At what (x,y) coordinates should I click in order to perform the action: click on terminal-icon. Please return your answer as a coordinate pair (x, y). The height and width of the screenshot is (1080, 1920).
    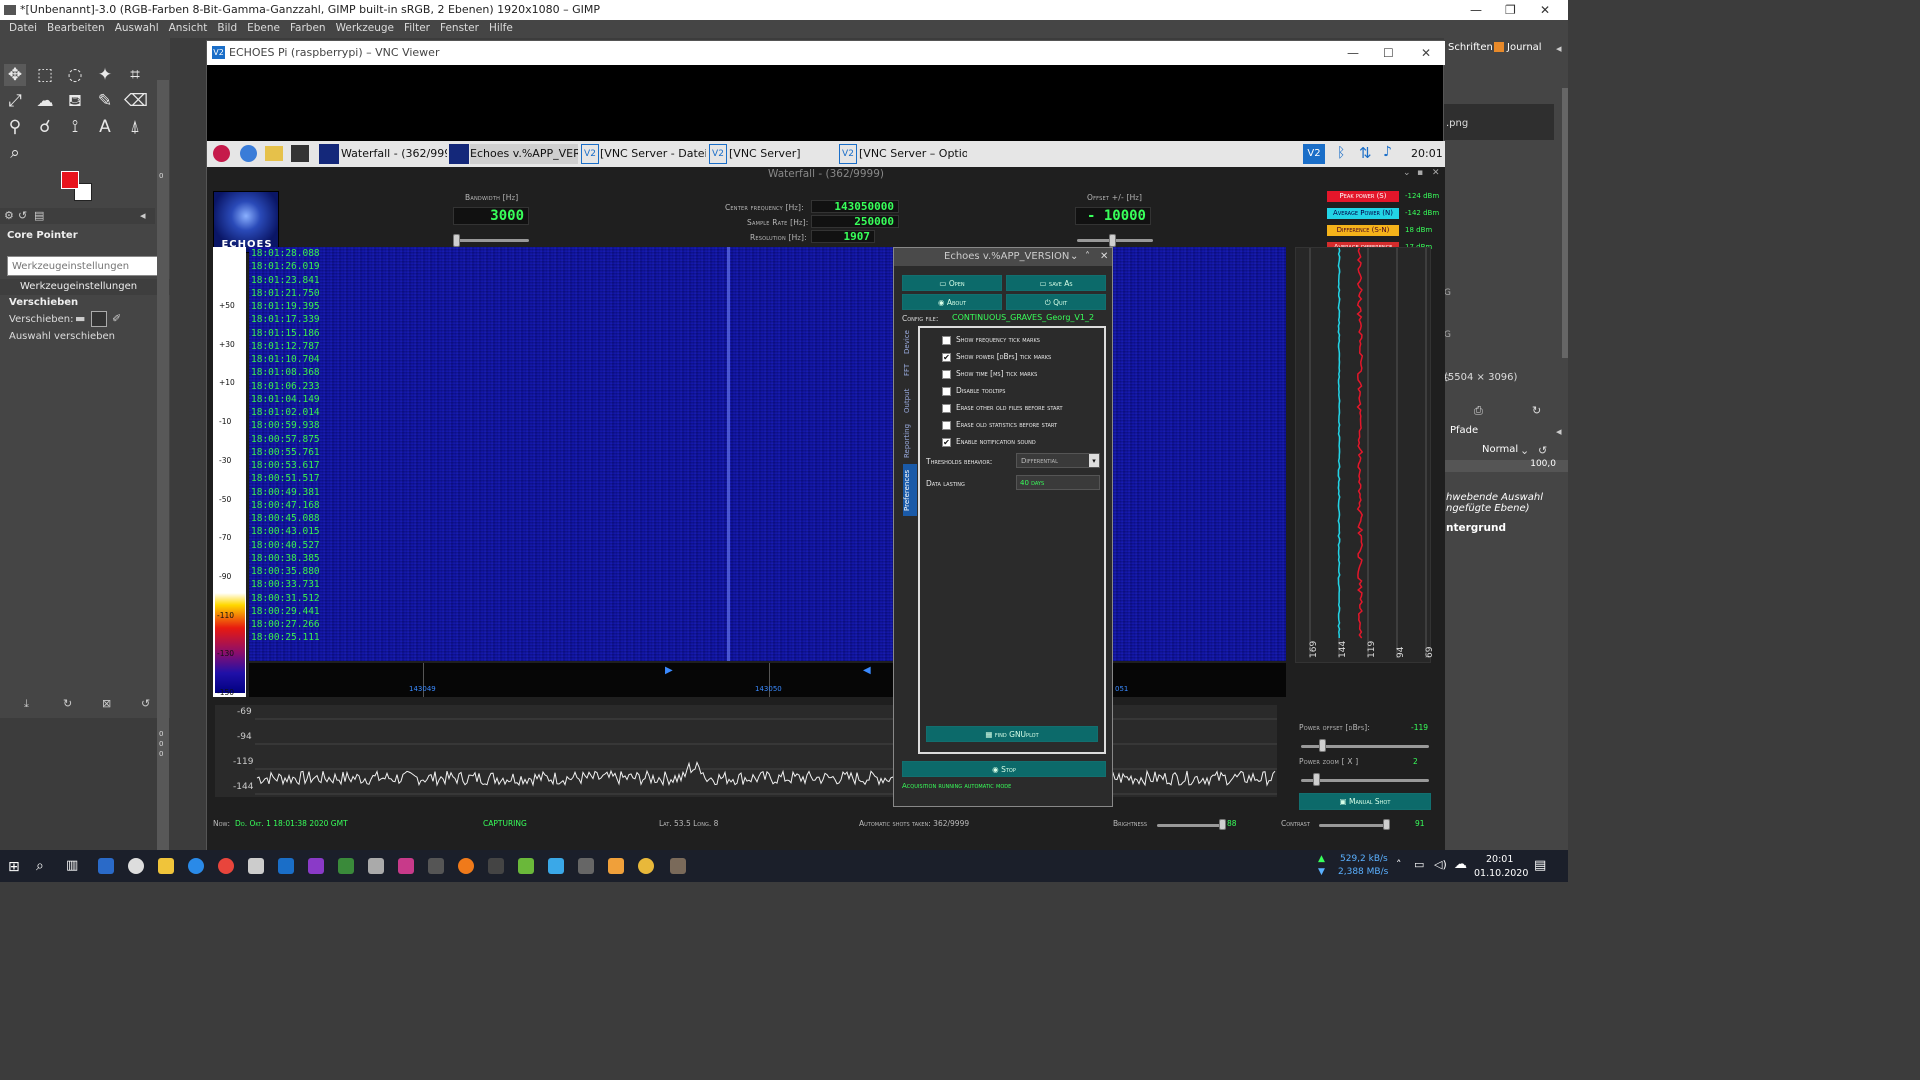
    Looking at the image, I should click on (300, 153).